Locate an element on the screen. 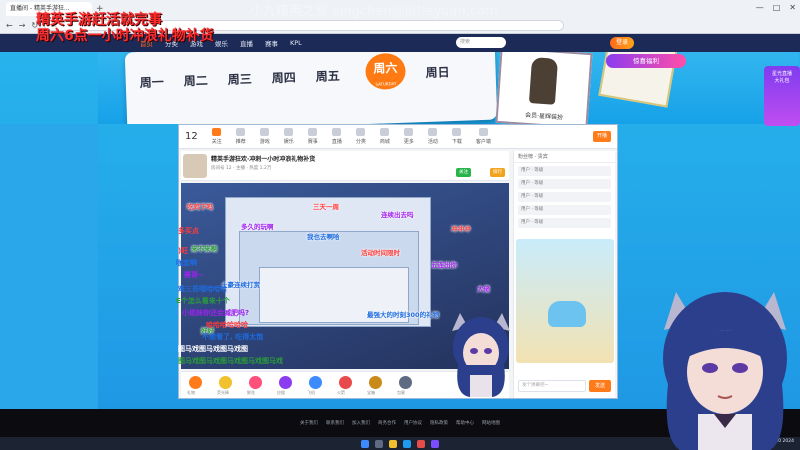  danmaku-comment: 不想看了, 吃得太饱 is located at coordinates (233, 337).